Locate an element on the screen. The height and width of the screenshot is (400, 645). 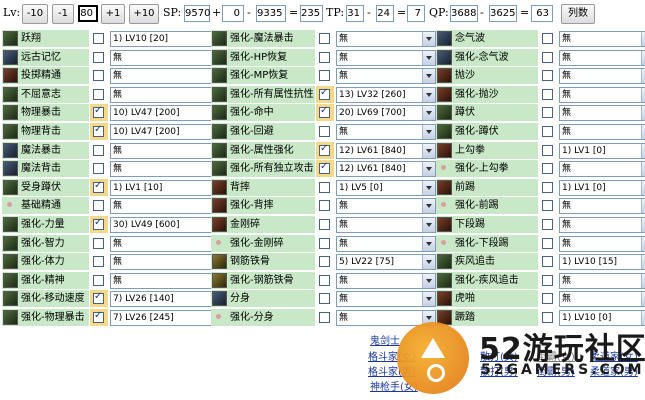
skill-level-select: 5) LV22 [75] is located at coordinates (386, 262).